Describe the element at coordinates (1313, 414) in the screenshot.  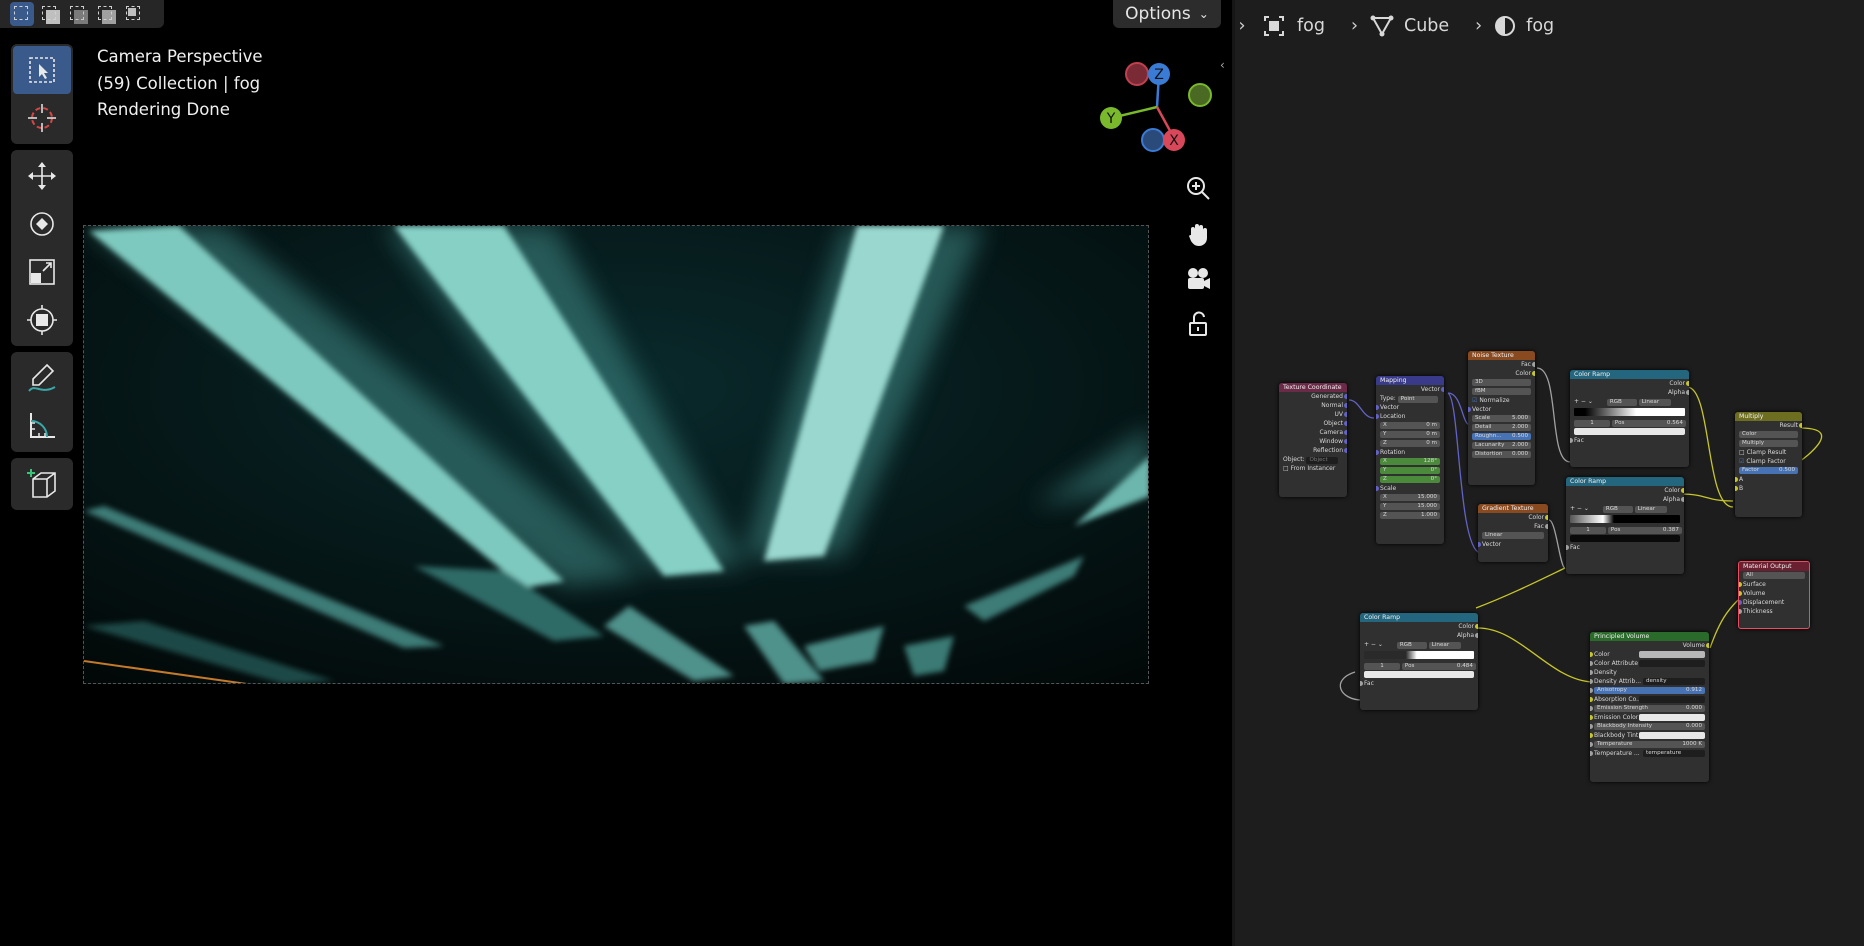
I see `socket-uv: UV` at that location.